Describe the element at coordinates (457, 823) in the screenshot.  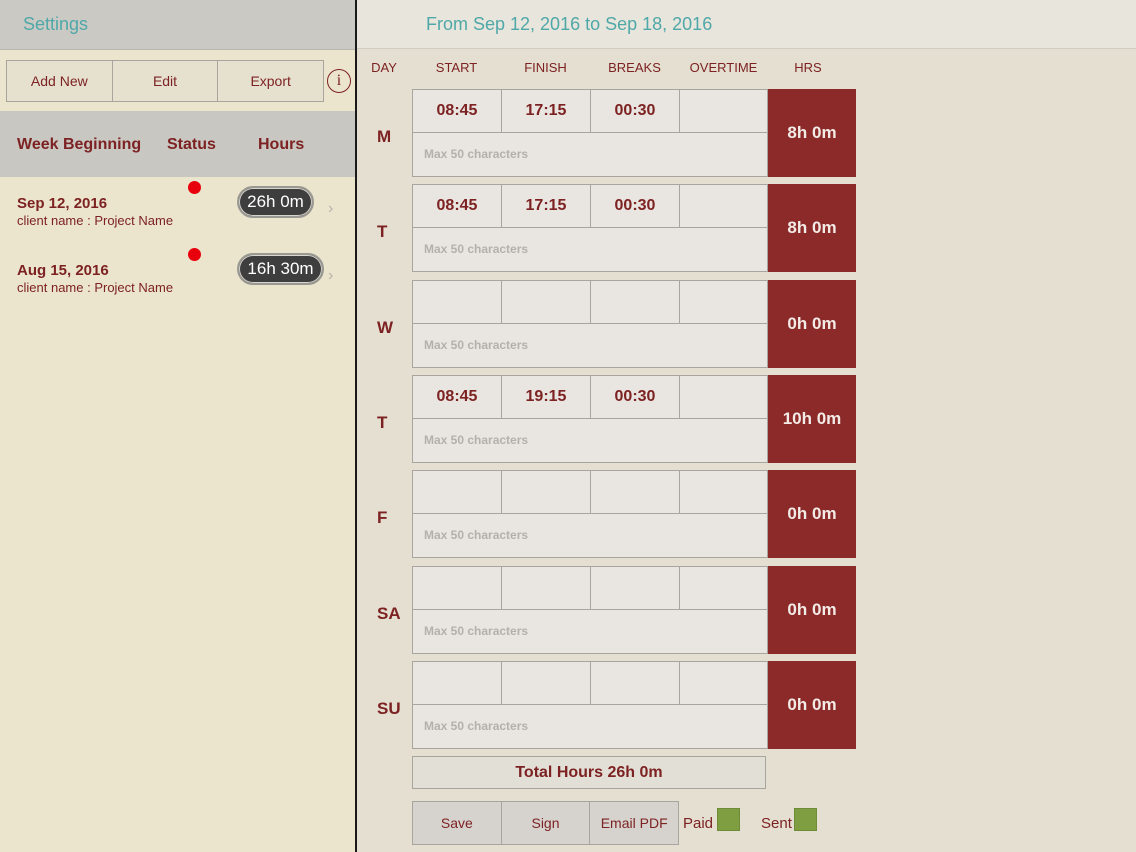
I see `save-button: Save` at that location.